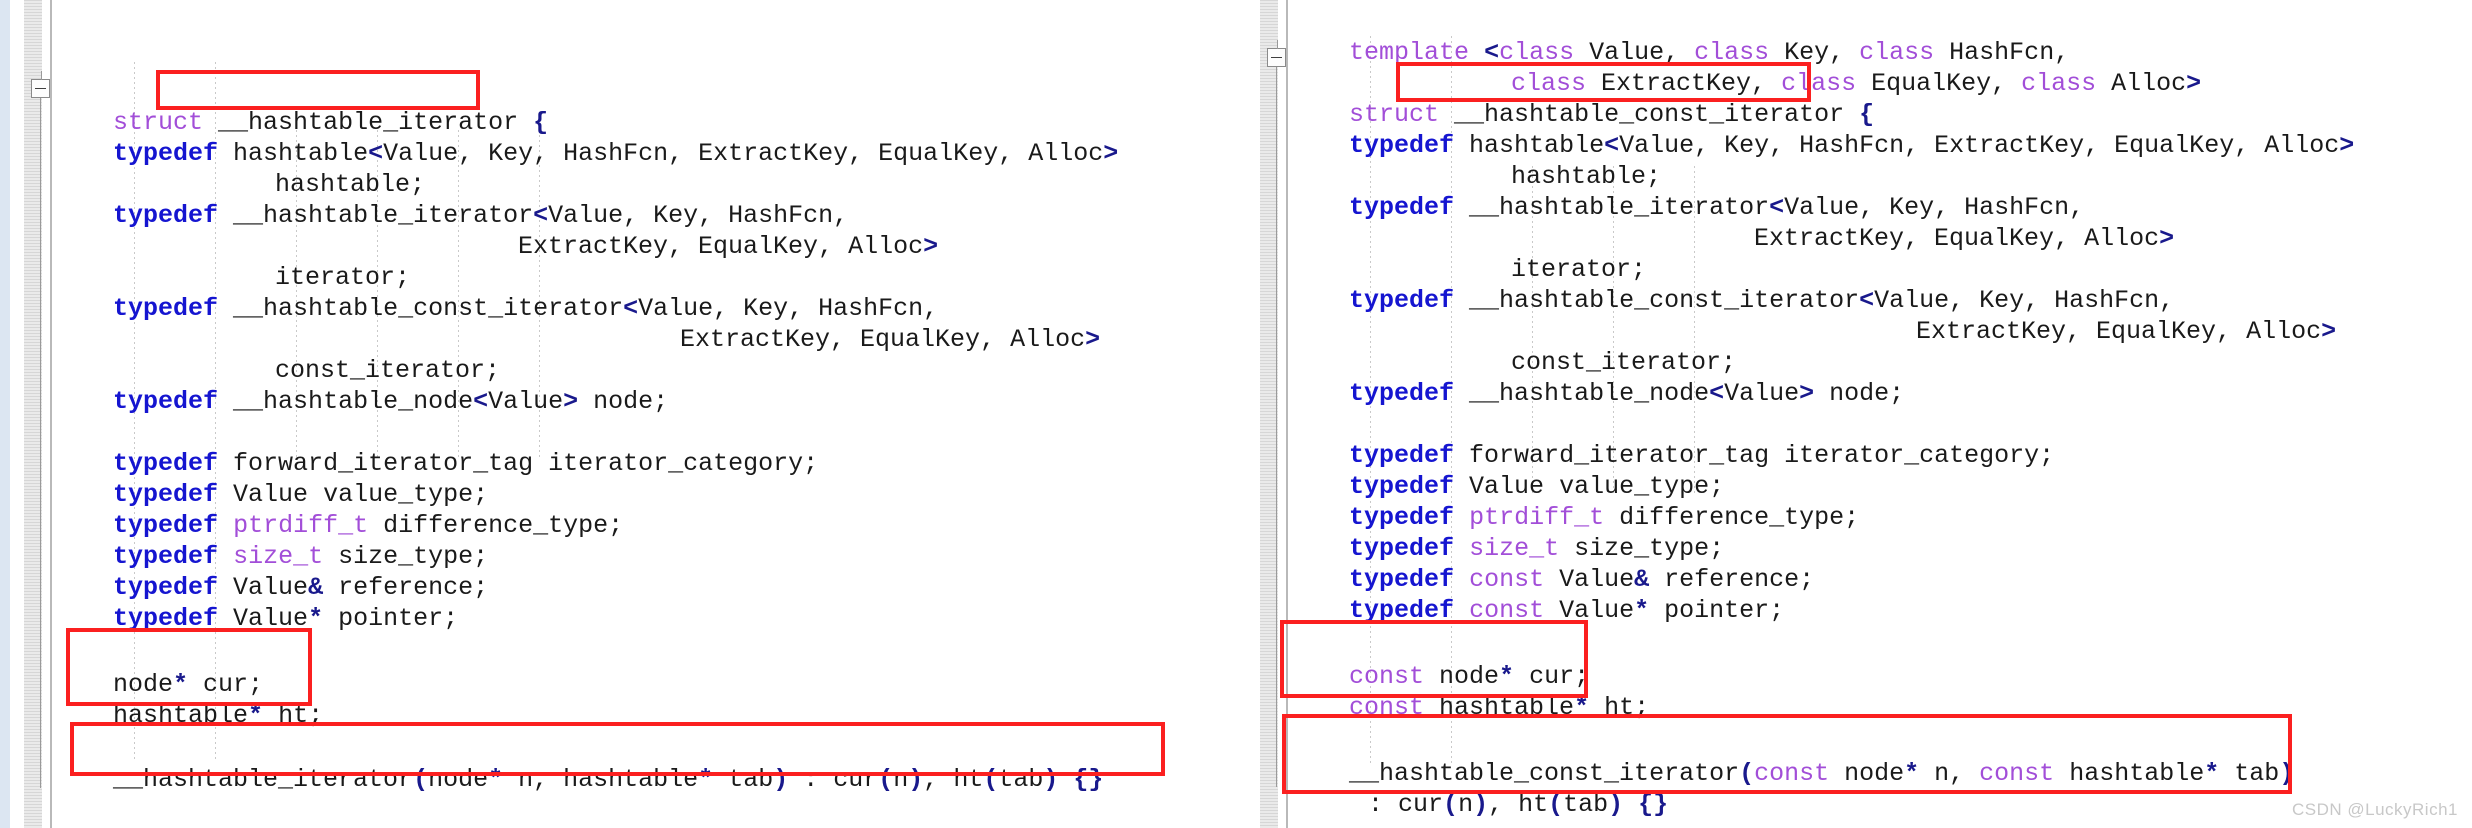 The image size is (2472, 828). What do you see at coordinates (5, 414) in the screenshot?
I see `left-selection-margin` at bounding box center [5, 414].